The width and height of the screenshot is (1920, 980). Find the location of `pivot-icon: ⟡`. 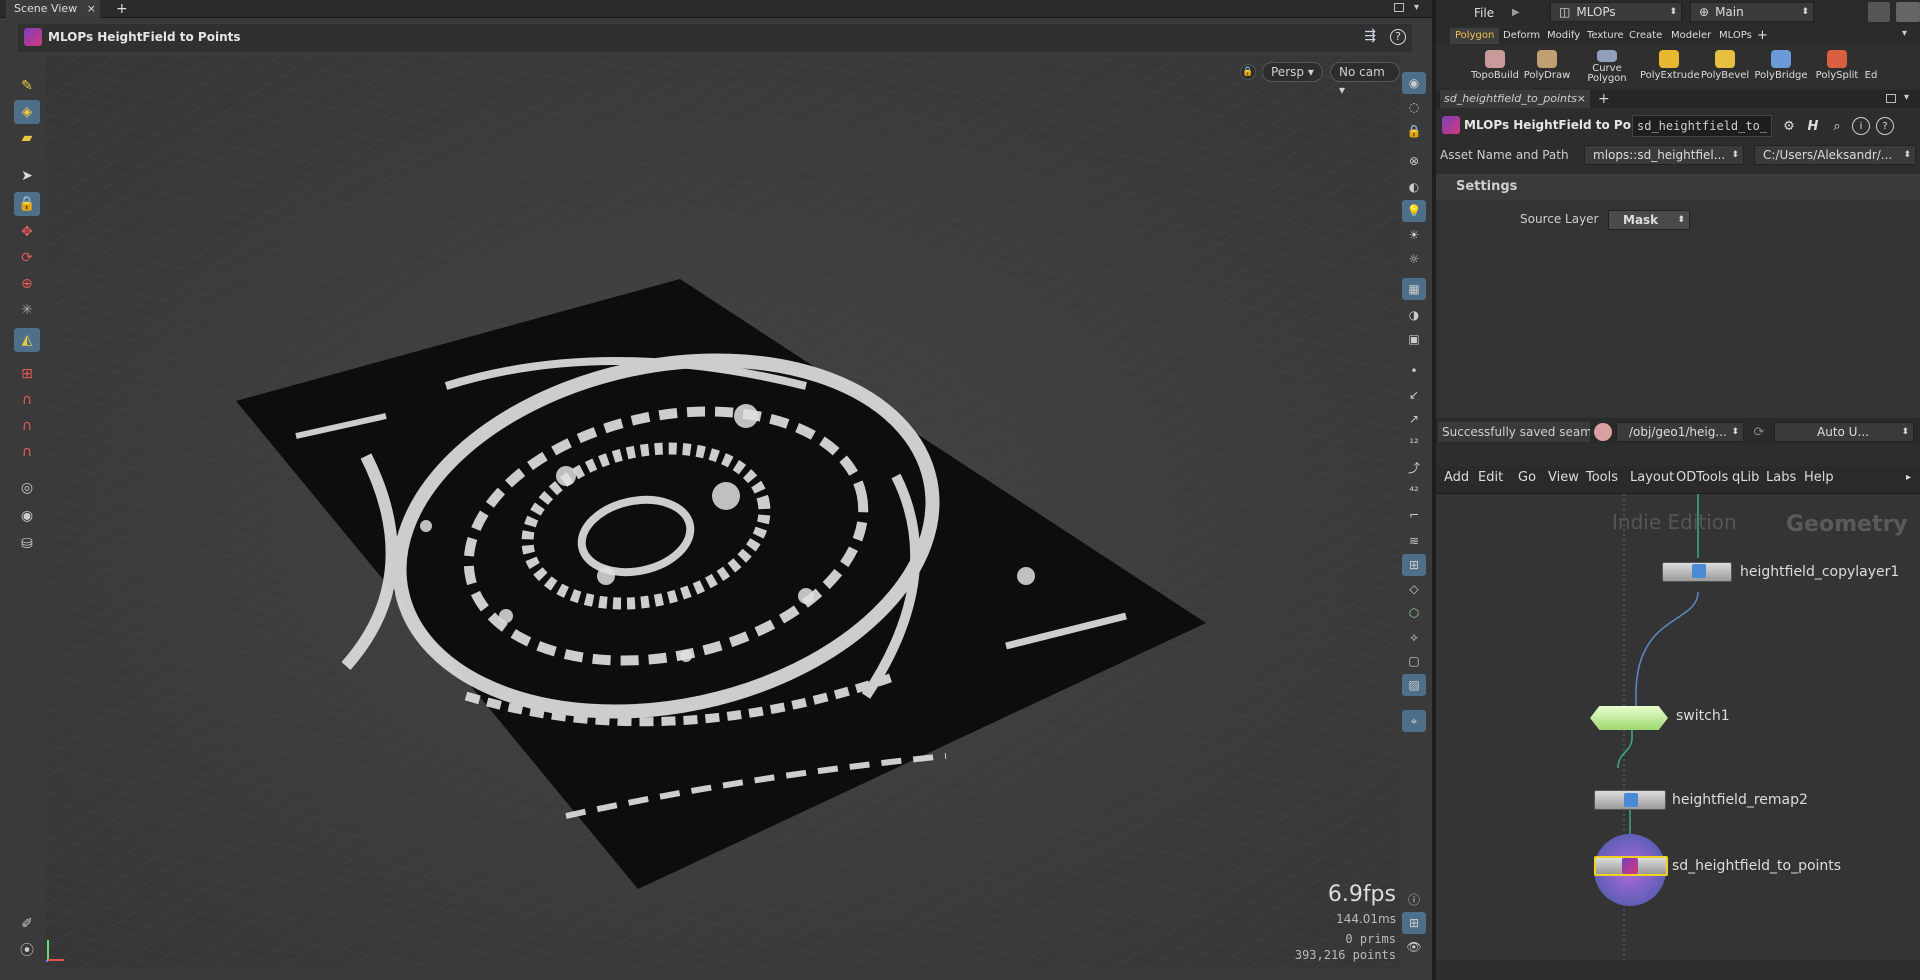

pivot-icon: ⟡ is located at coordinates (1414, 637).